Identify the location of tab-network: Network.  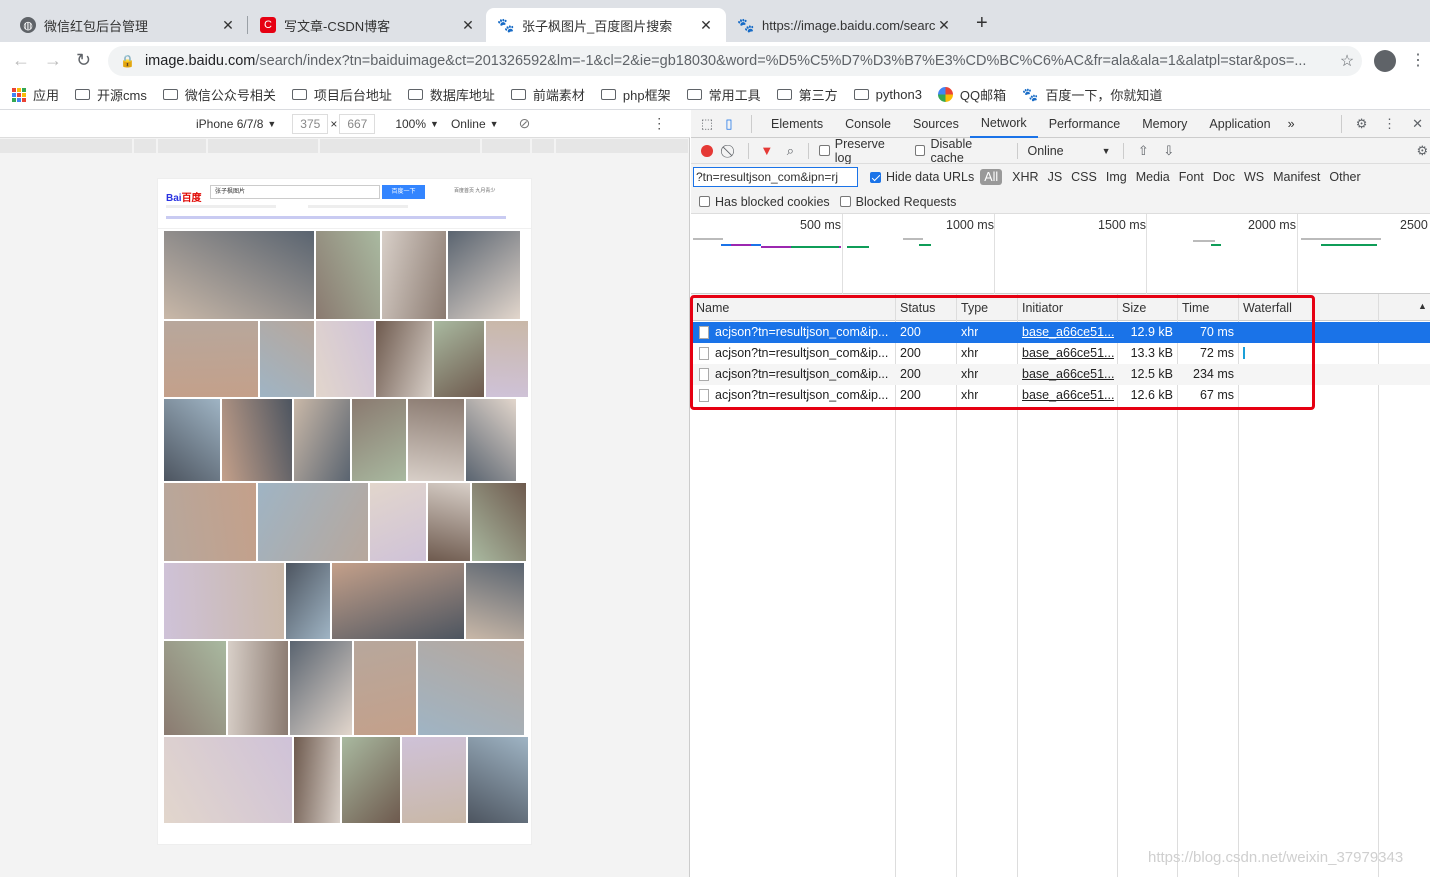
(1003, 124).